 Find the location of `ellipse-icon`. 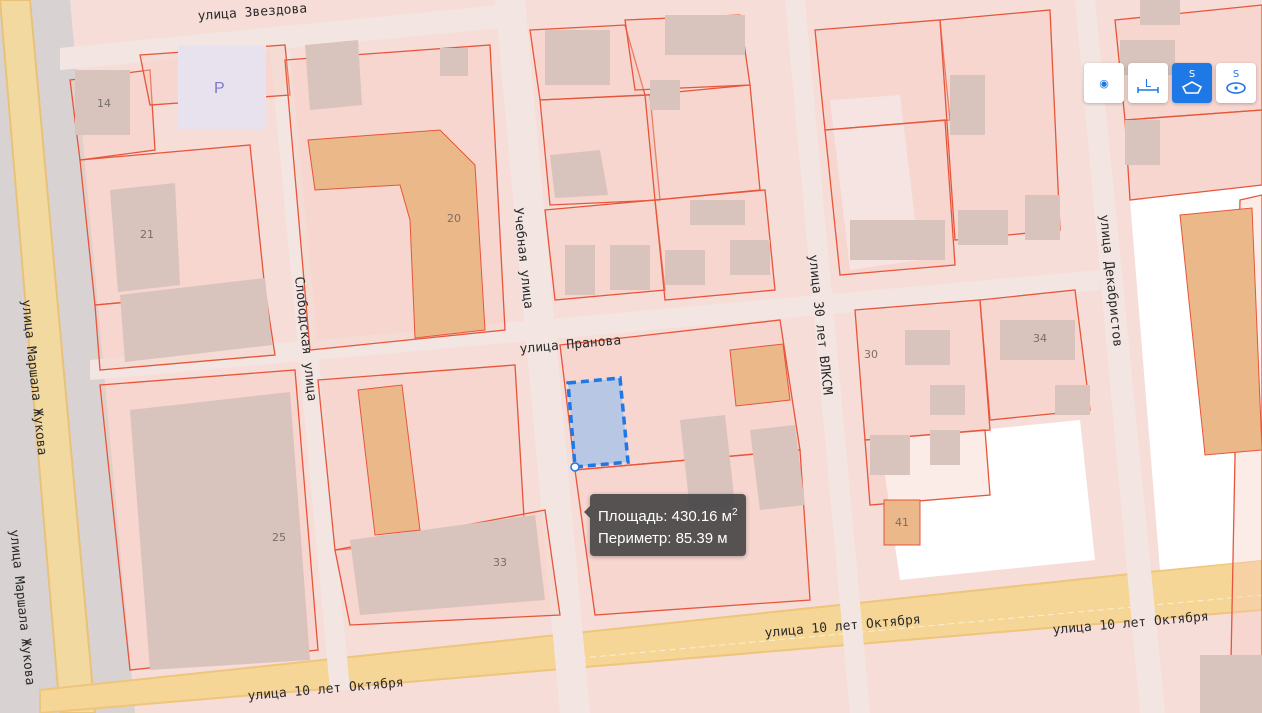

ellipse-icon is located at coordinates (1236, 88).